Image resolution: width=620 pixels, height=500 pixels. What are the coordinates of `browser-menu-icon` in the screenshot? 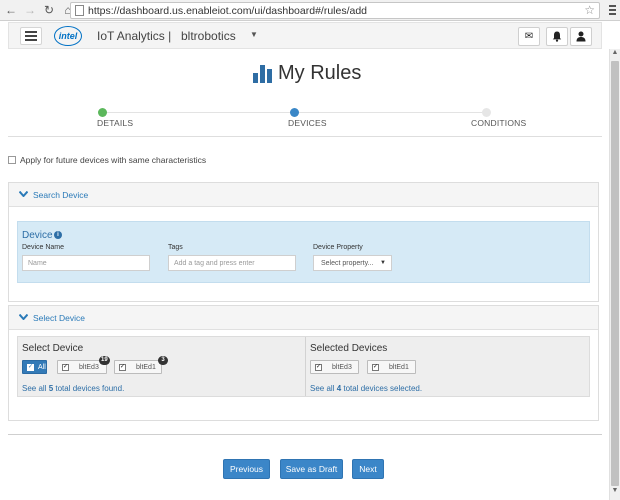 It's located at (612, 10).